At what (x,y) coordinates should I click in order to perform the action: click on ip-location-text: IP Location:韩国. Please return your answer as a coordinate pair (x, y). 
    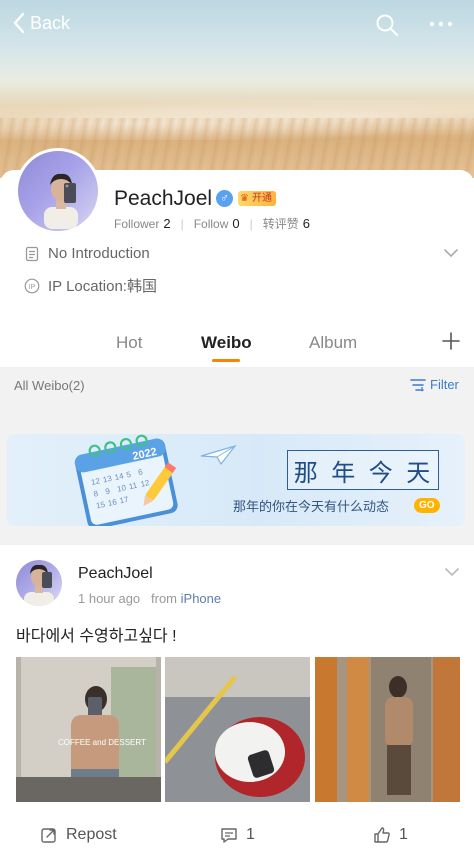
    Looking at the image, I should click on (102, 286).